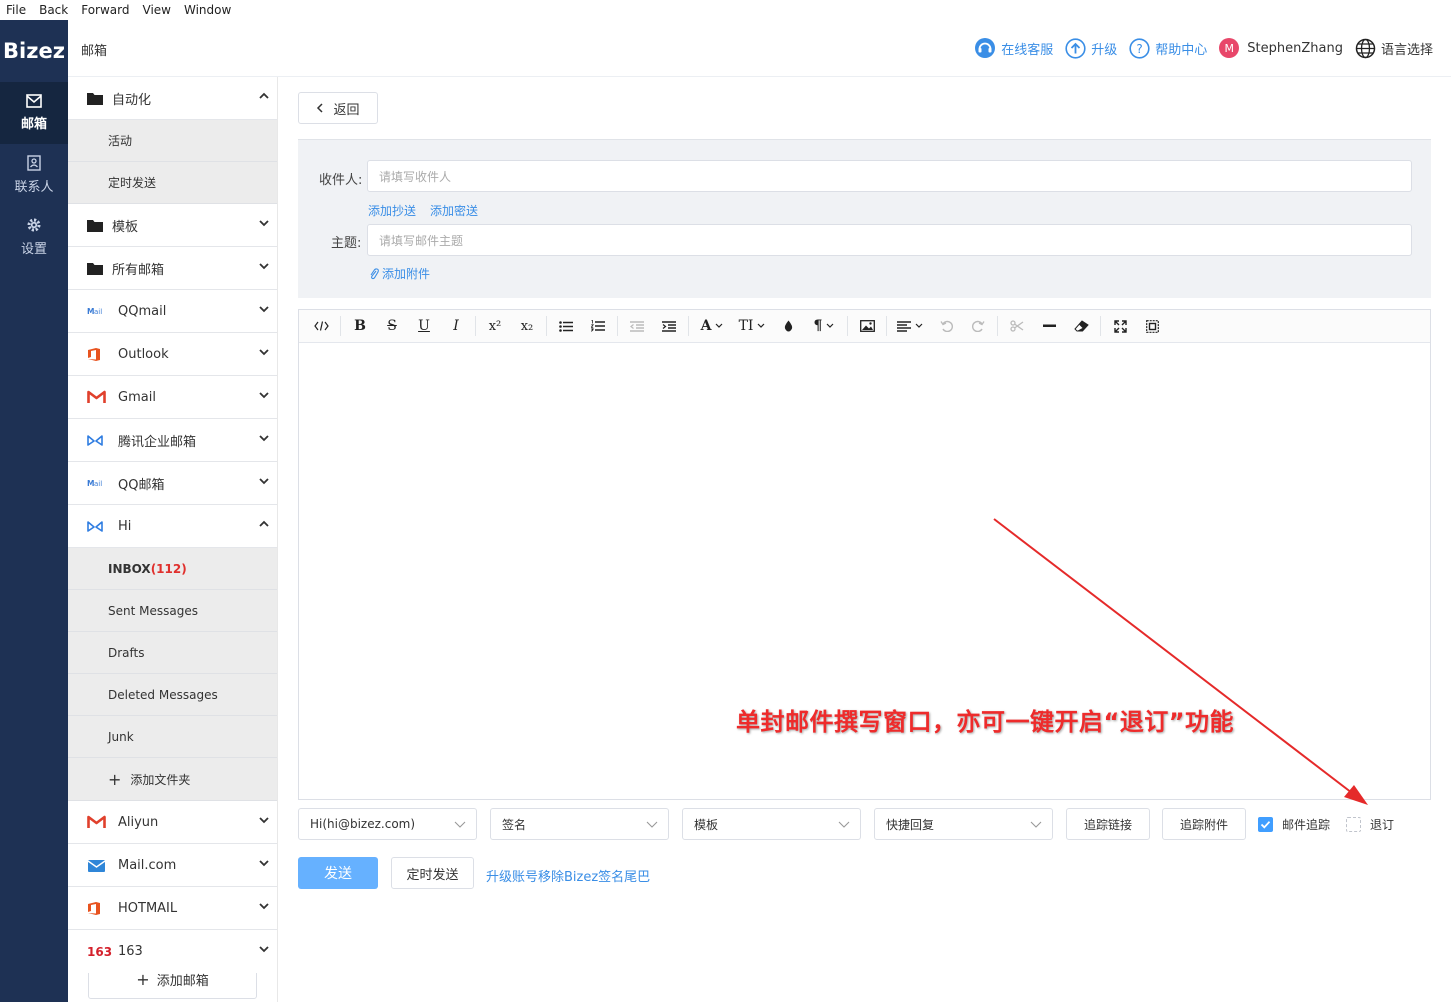  What do you see at coordinates (172, 737) in the screenshot?
I see `sidebar-folder-junk: Junk` at bounding box center [172, 737].